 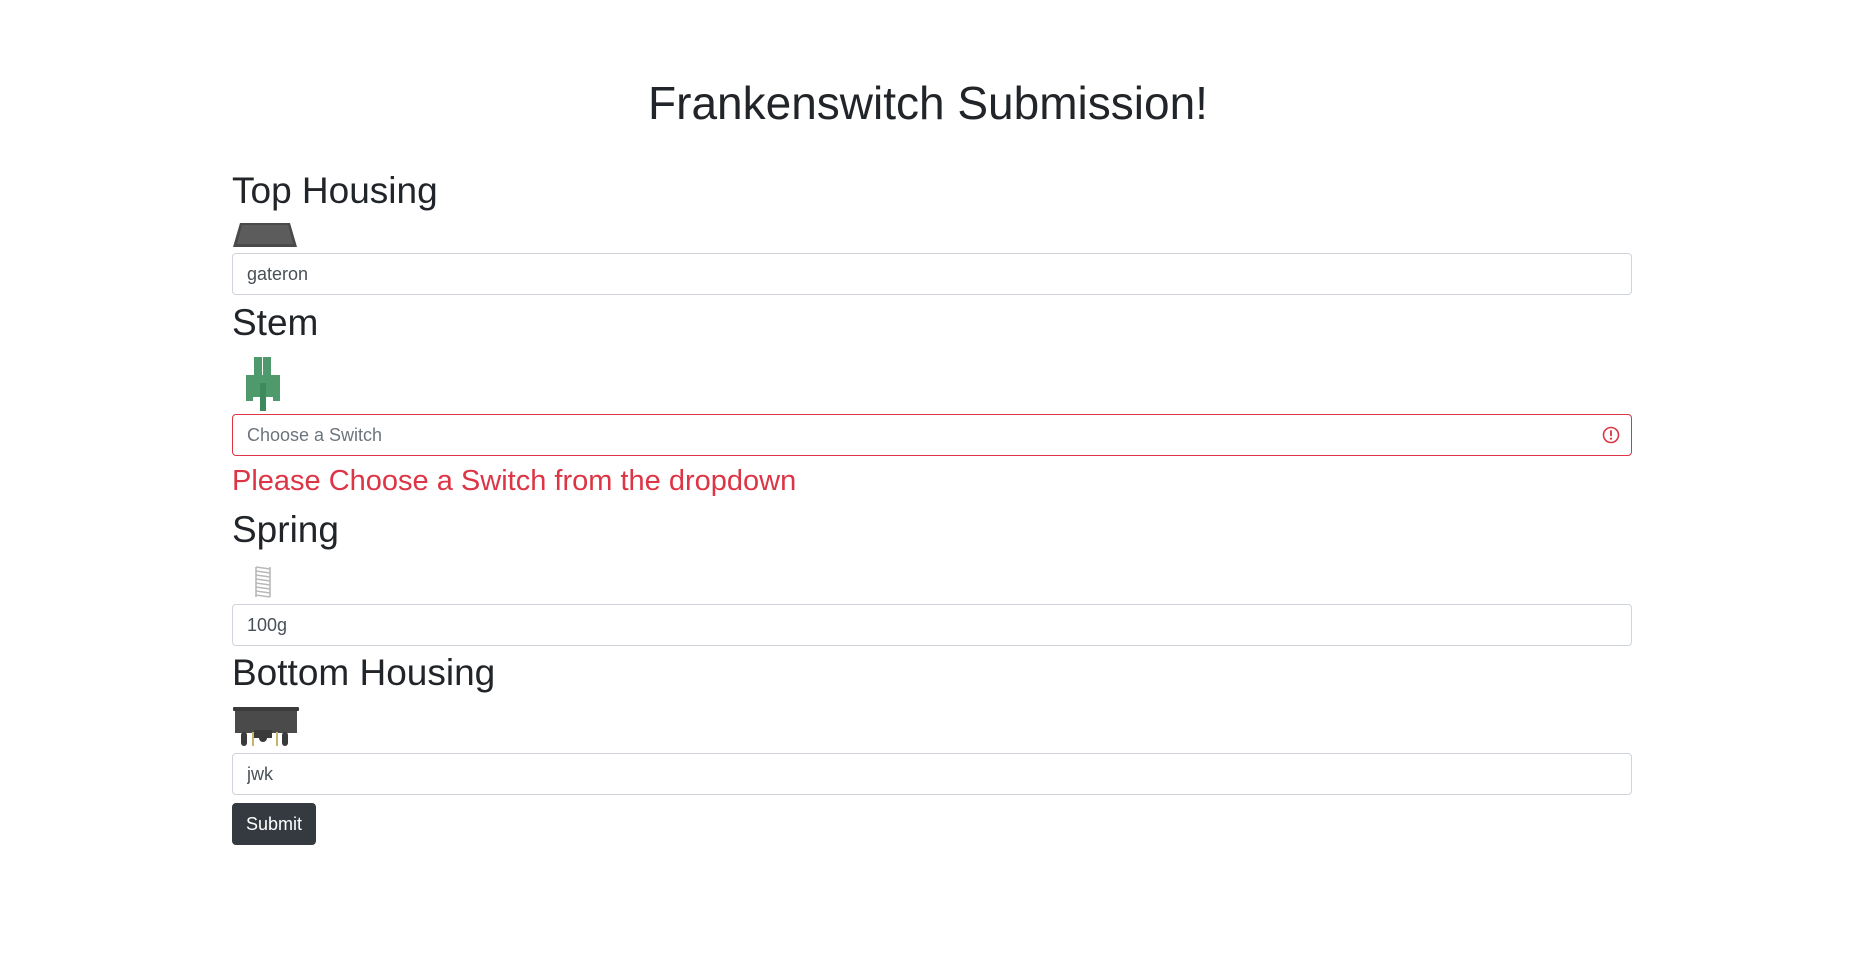 What do you see at coordinates (932, 274) in the screenshot?
I see `top-housing-input` at bounding box center [932, 274].